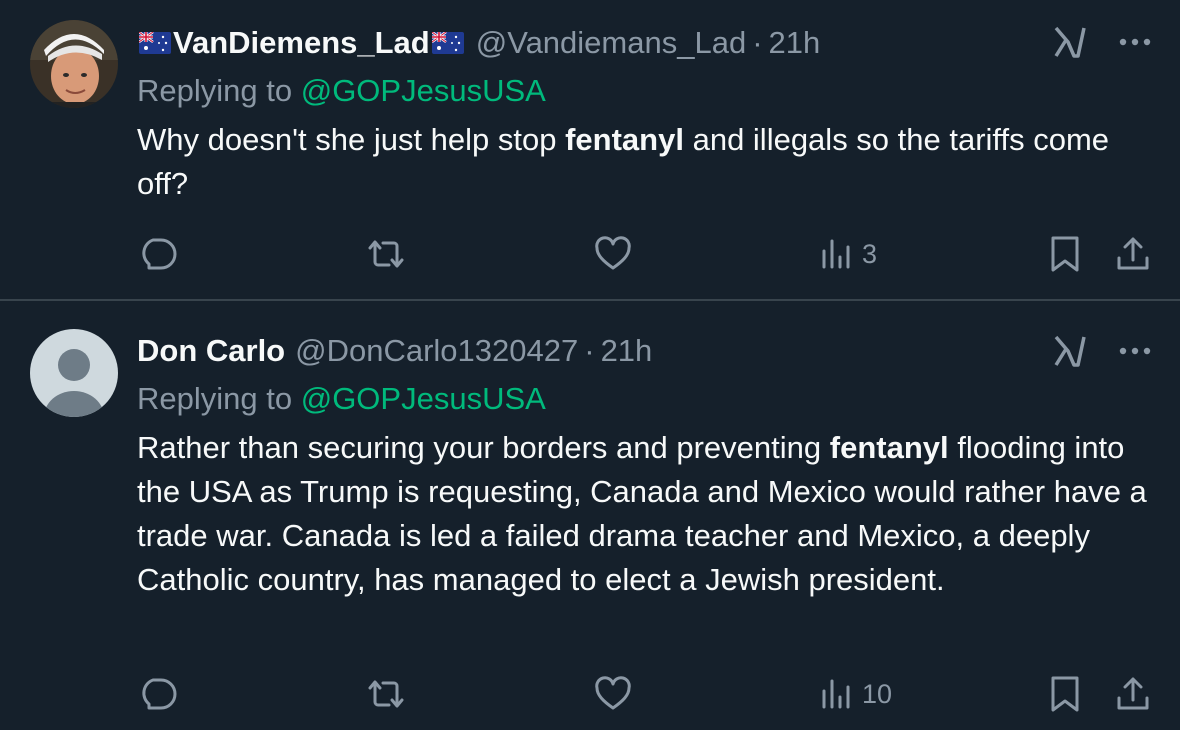 Image resolution: width=1180 pixels, height=730 pixels. I want to click on author-name: Don Carlo, so click(211, 351).